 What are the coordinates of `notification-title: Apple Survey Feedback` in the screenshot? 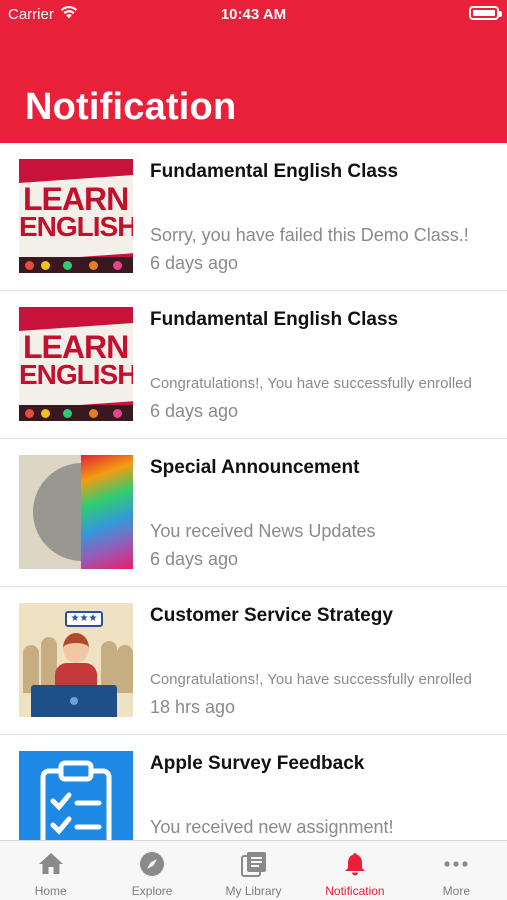 It's located at (257, 763).